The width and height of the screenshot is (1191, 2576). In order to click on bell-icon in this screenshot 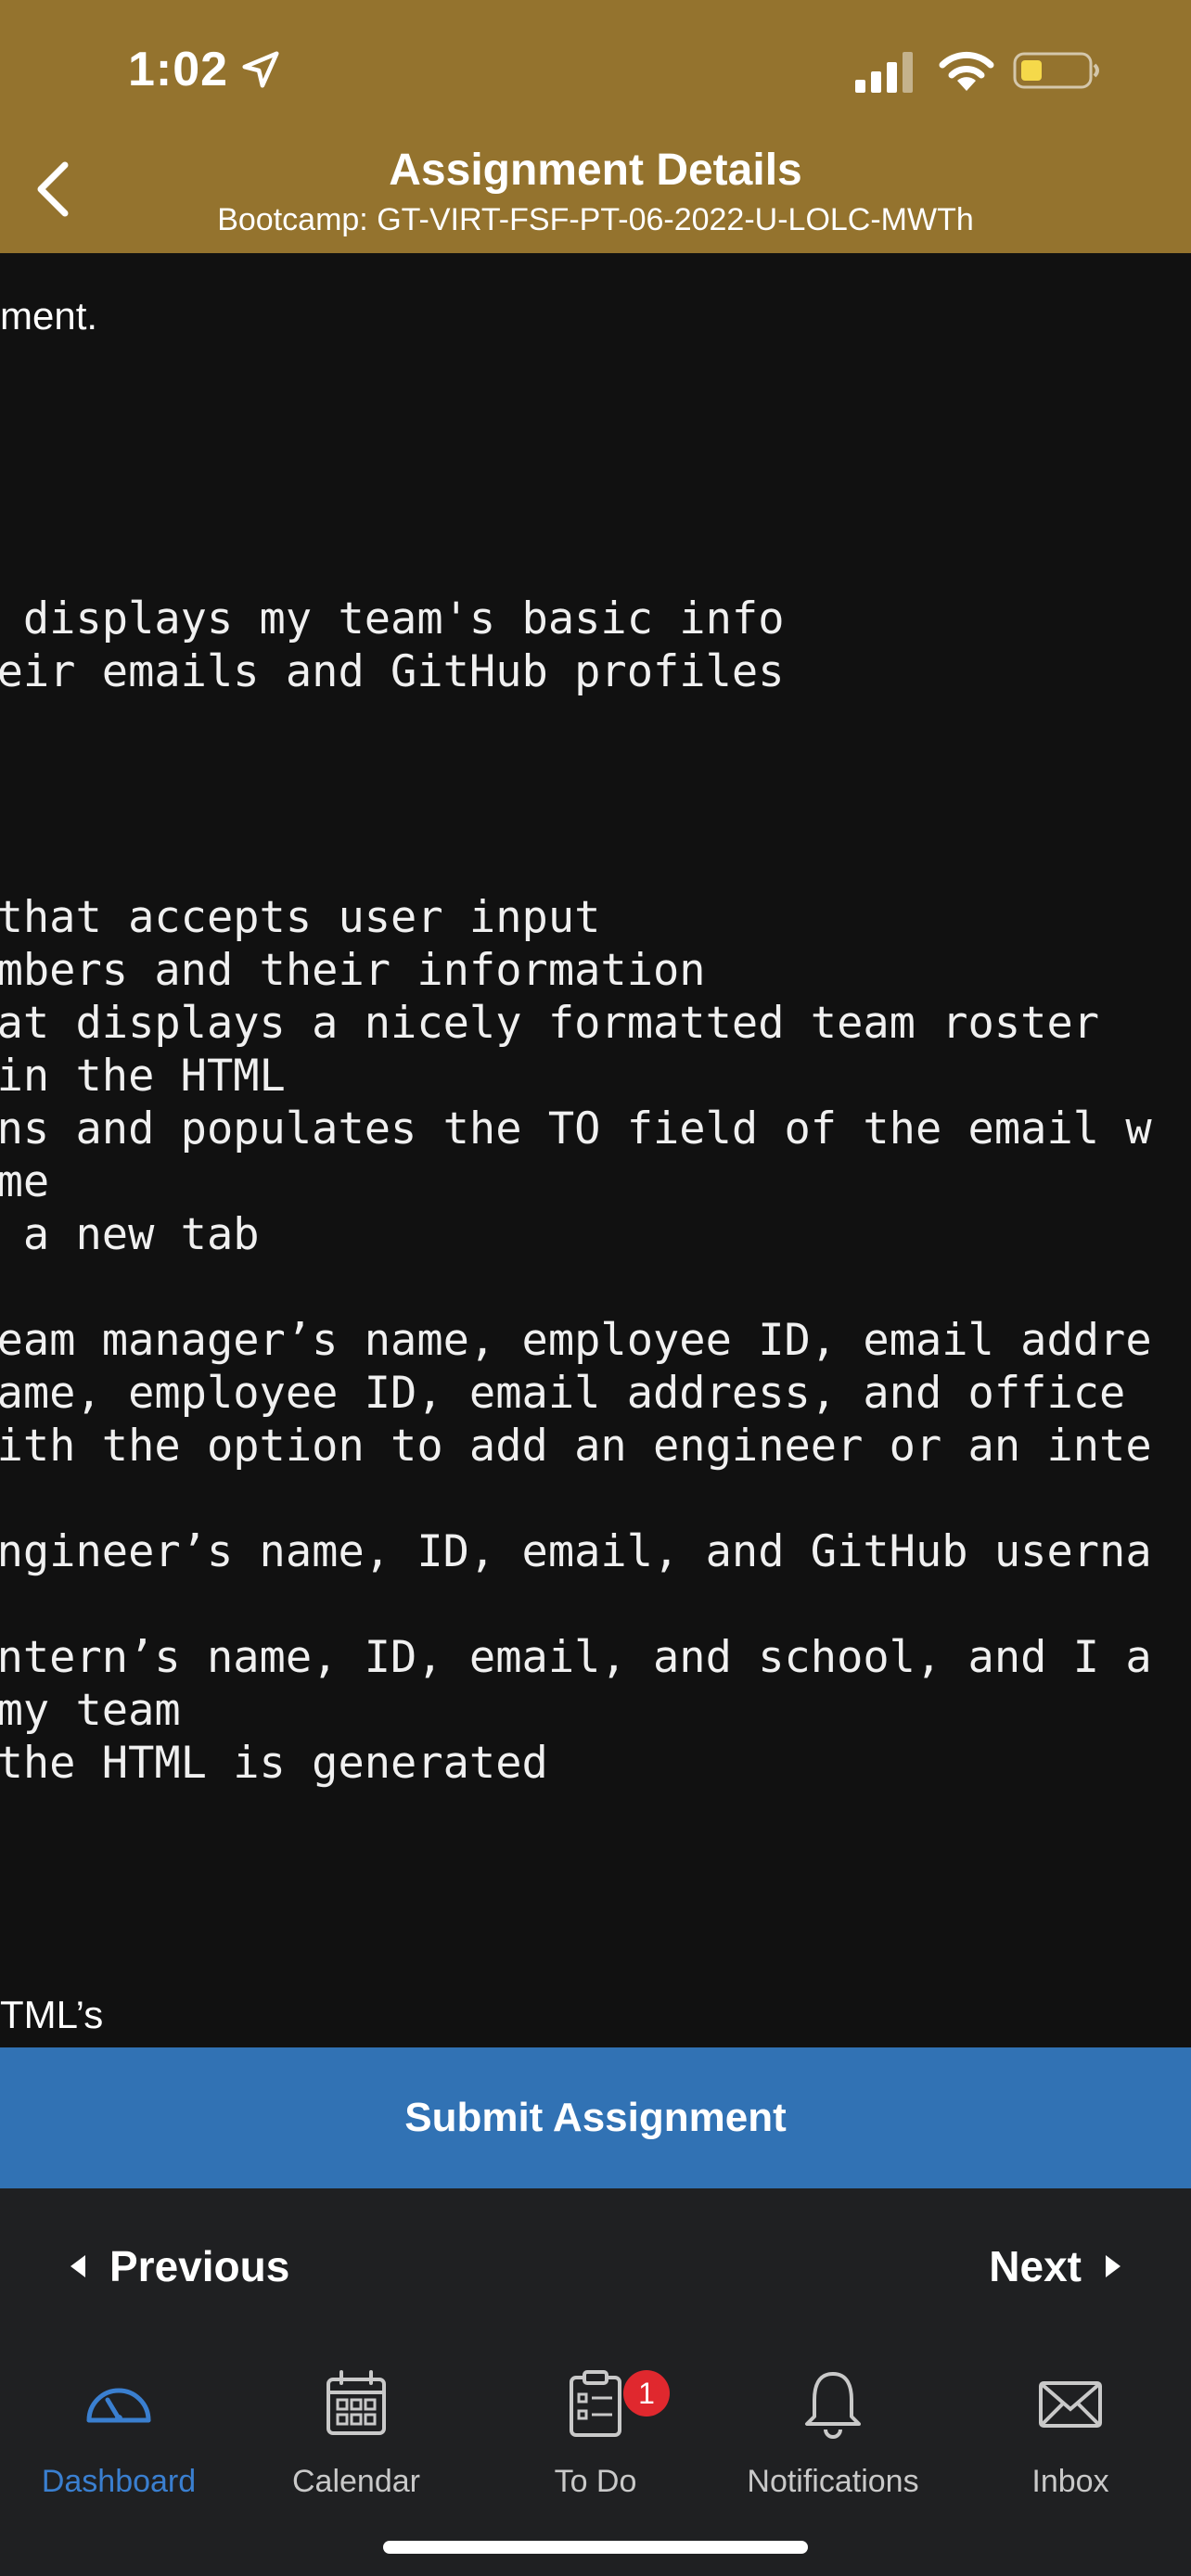, I will do `click(833, 2406)`.